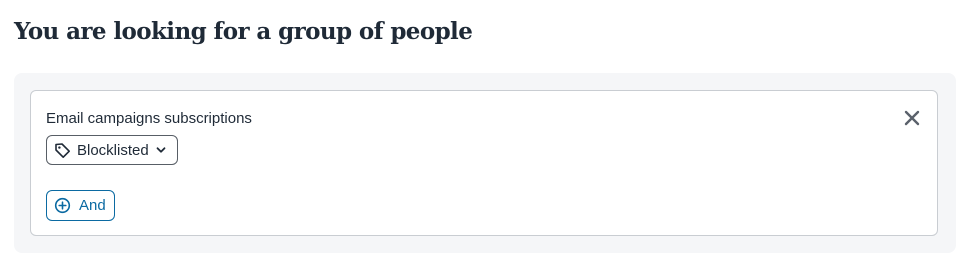 Image resolution: width=966 pixels, height=253 pixels. What do you see at coordinates (243, 31) in the screenshot?
I see `page-title: You are looking for a group of people` at bounding box center [243, 31].